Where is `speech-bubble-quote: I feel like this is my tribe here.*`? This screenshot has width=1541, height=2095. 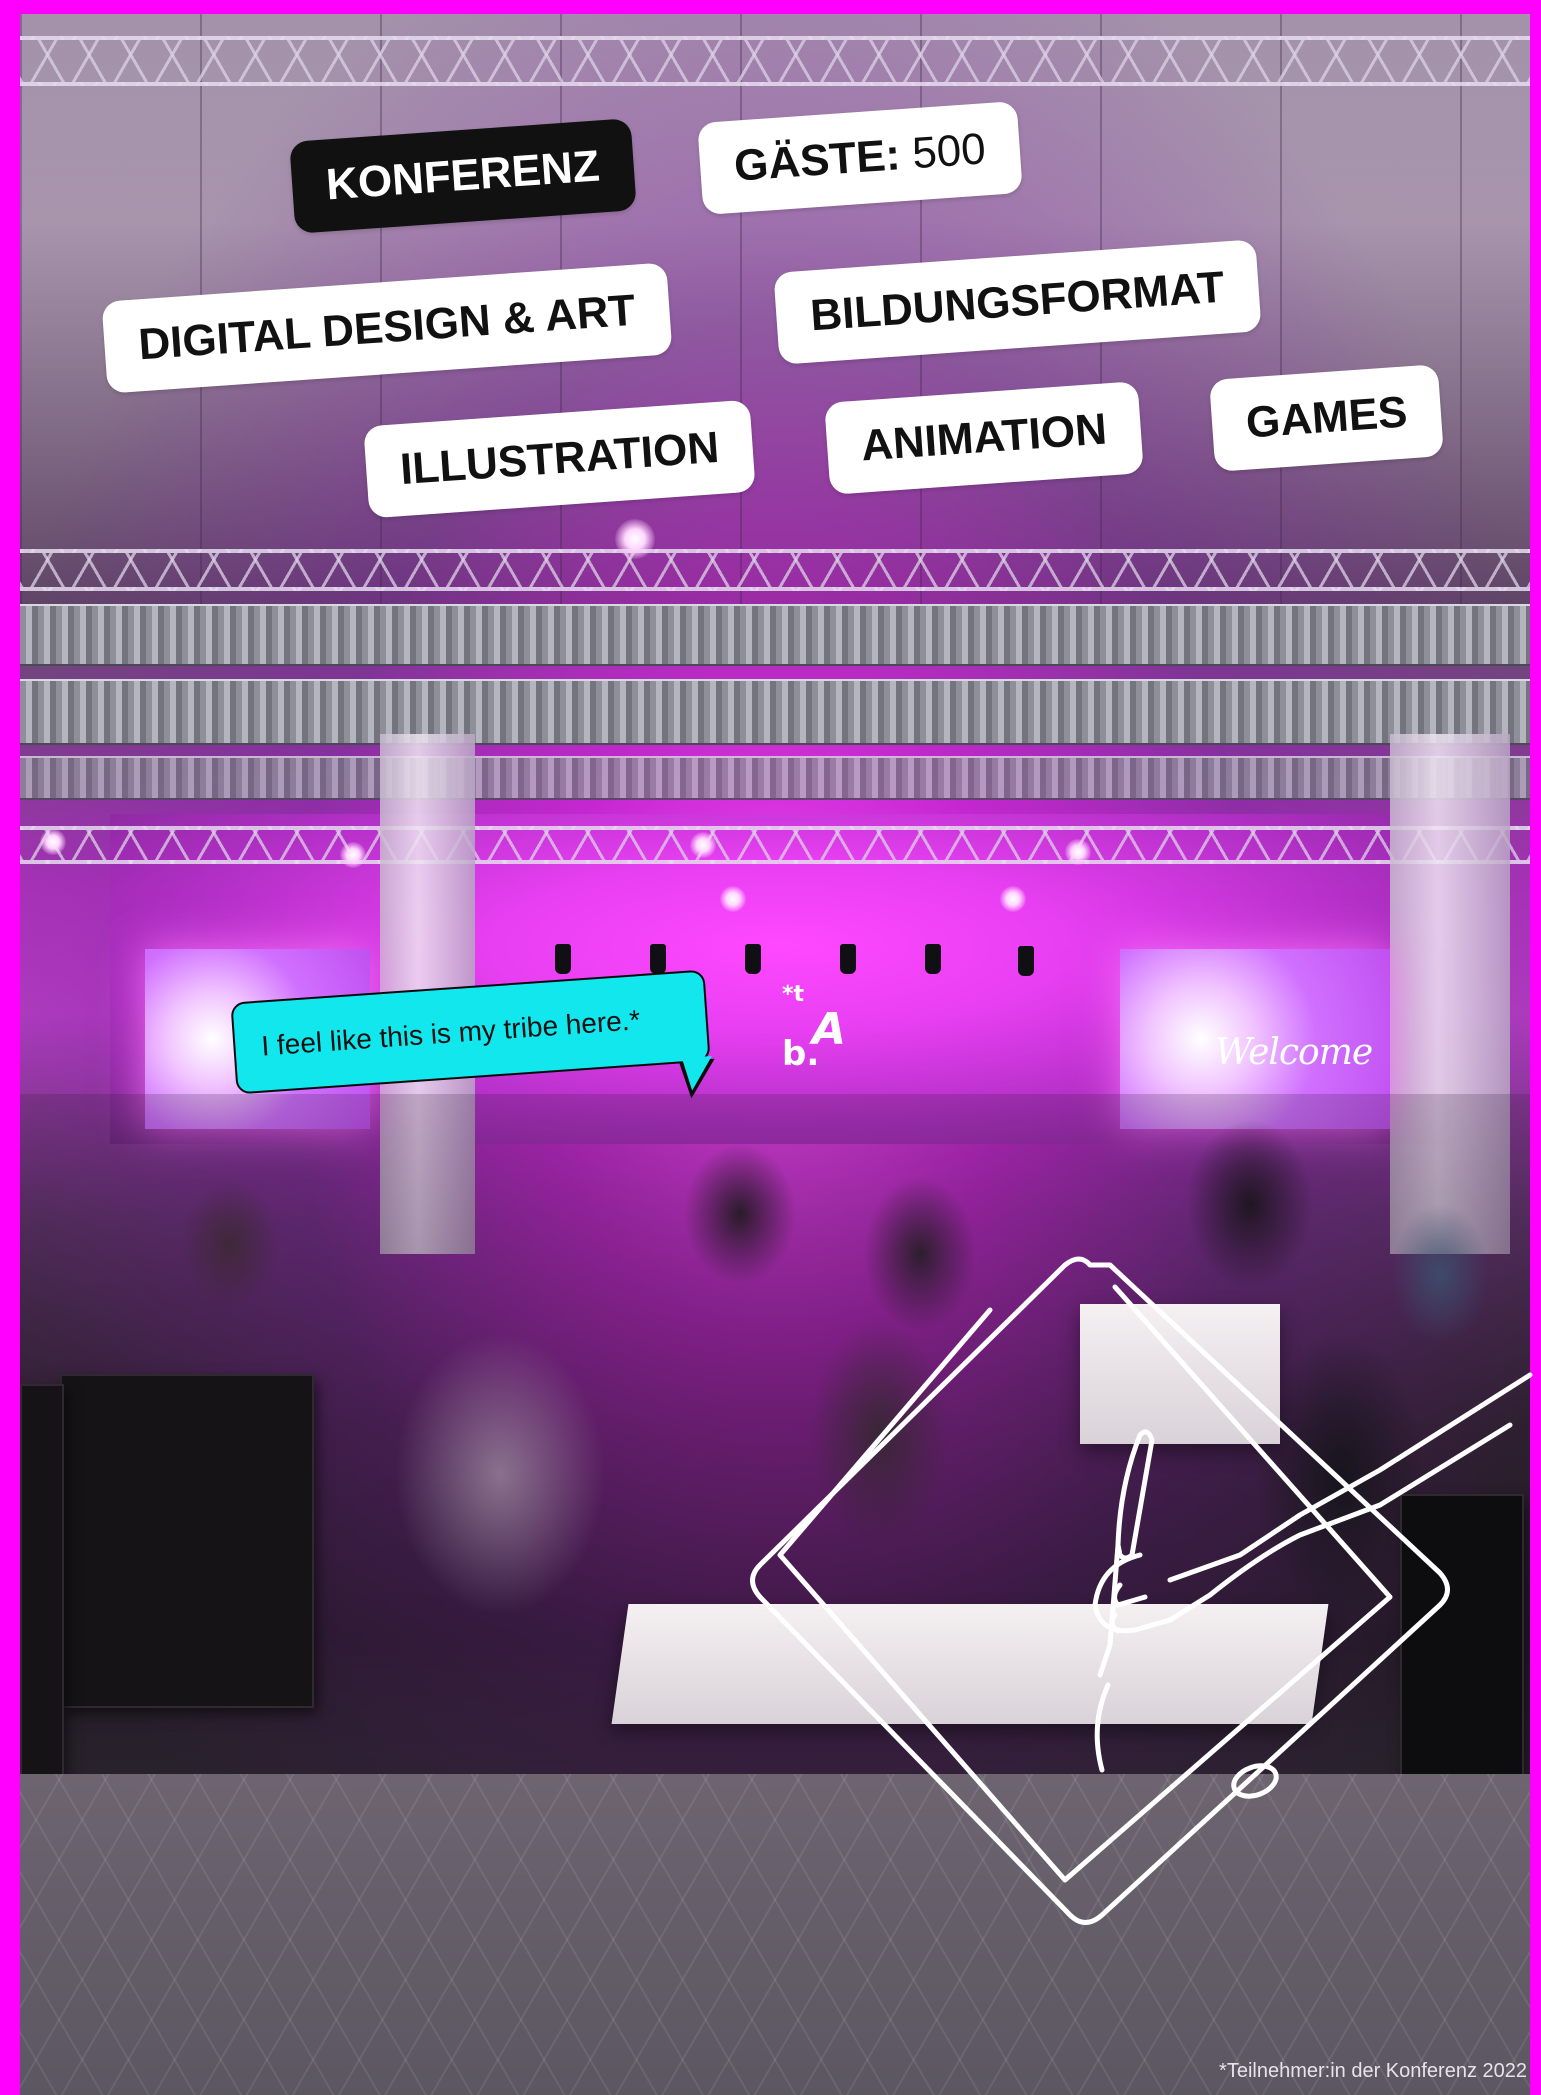
speech-bubble-quote: I feel like this is my tribe here.* is located at coordinates (451, 1033).